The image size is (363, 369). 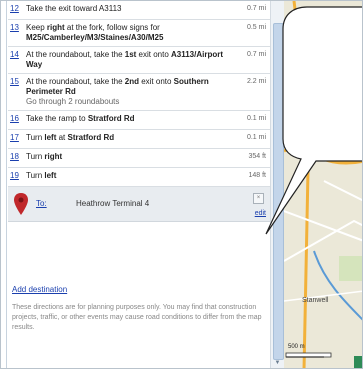 What do you see at coordinates (39, 289) in the screenshot?
I see `add-destination-link: Add destination` at bounding box center [39, 289].